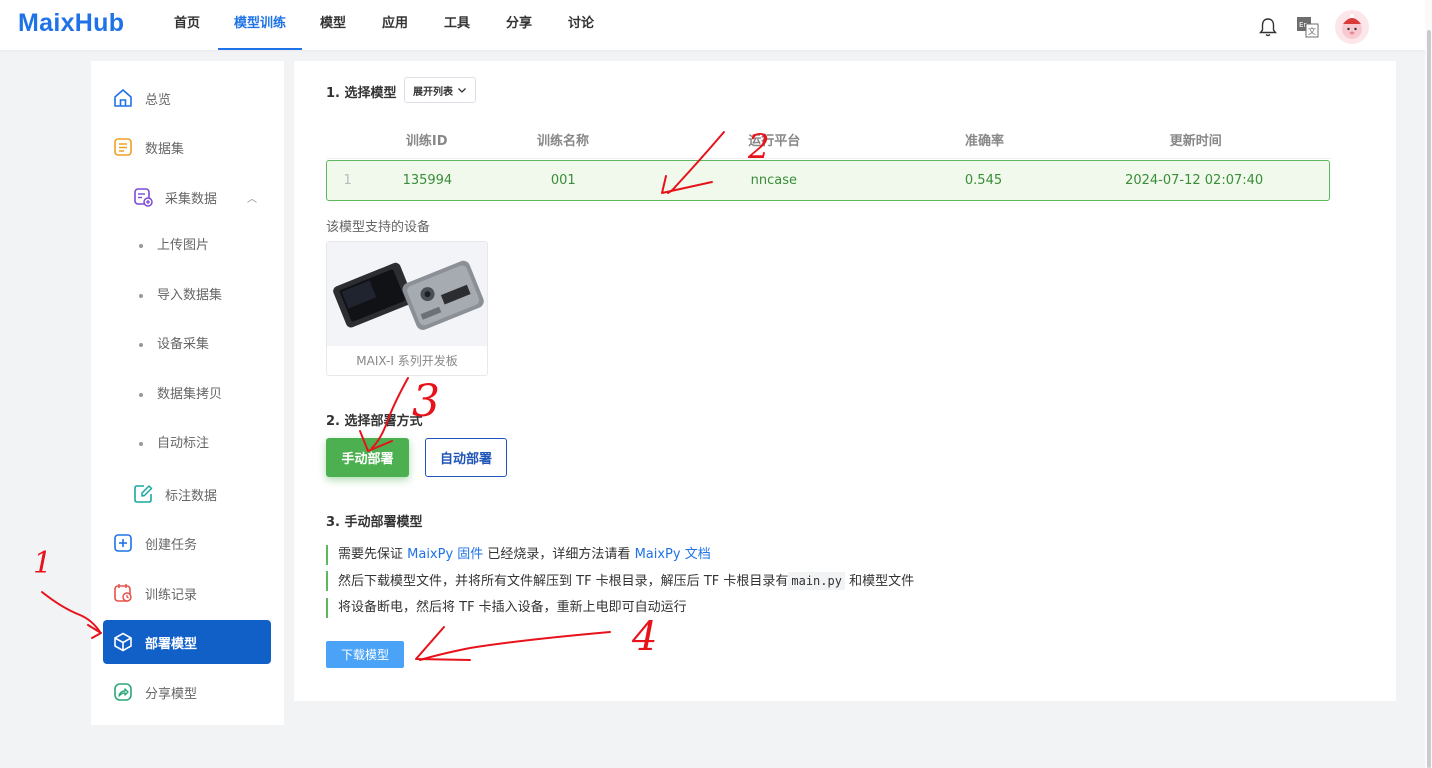 The height and width of the screenshot is (768, 1432). What do you see at coordinates (712, 25) in the screenshot?
I see `top-navbar: MaixHub 首页 模型训练 模型 应用 工具 分享 讨论 En 文` at bounding box center [712, 25].